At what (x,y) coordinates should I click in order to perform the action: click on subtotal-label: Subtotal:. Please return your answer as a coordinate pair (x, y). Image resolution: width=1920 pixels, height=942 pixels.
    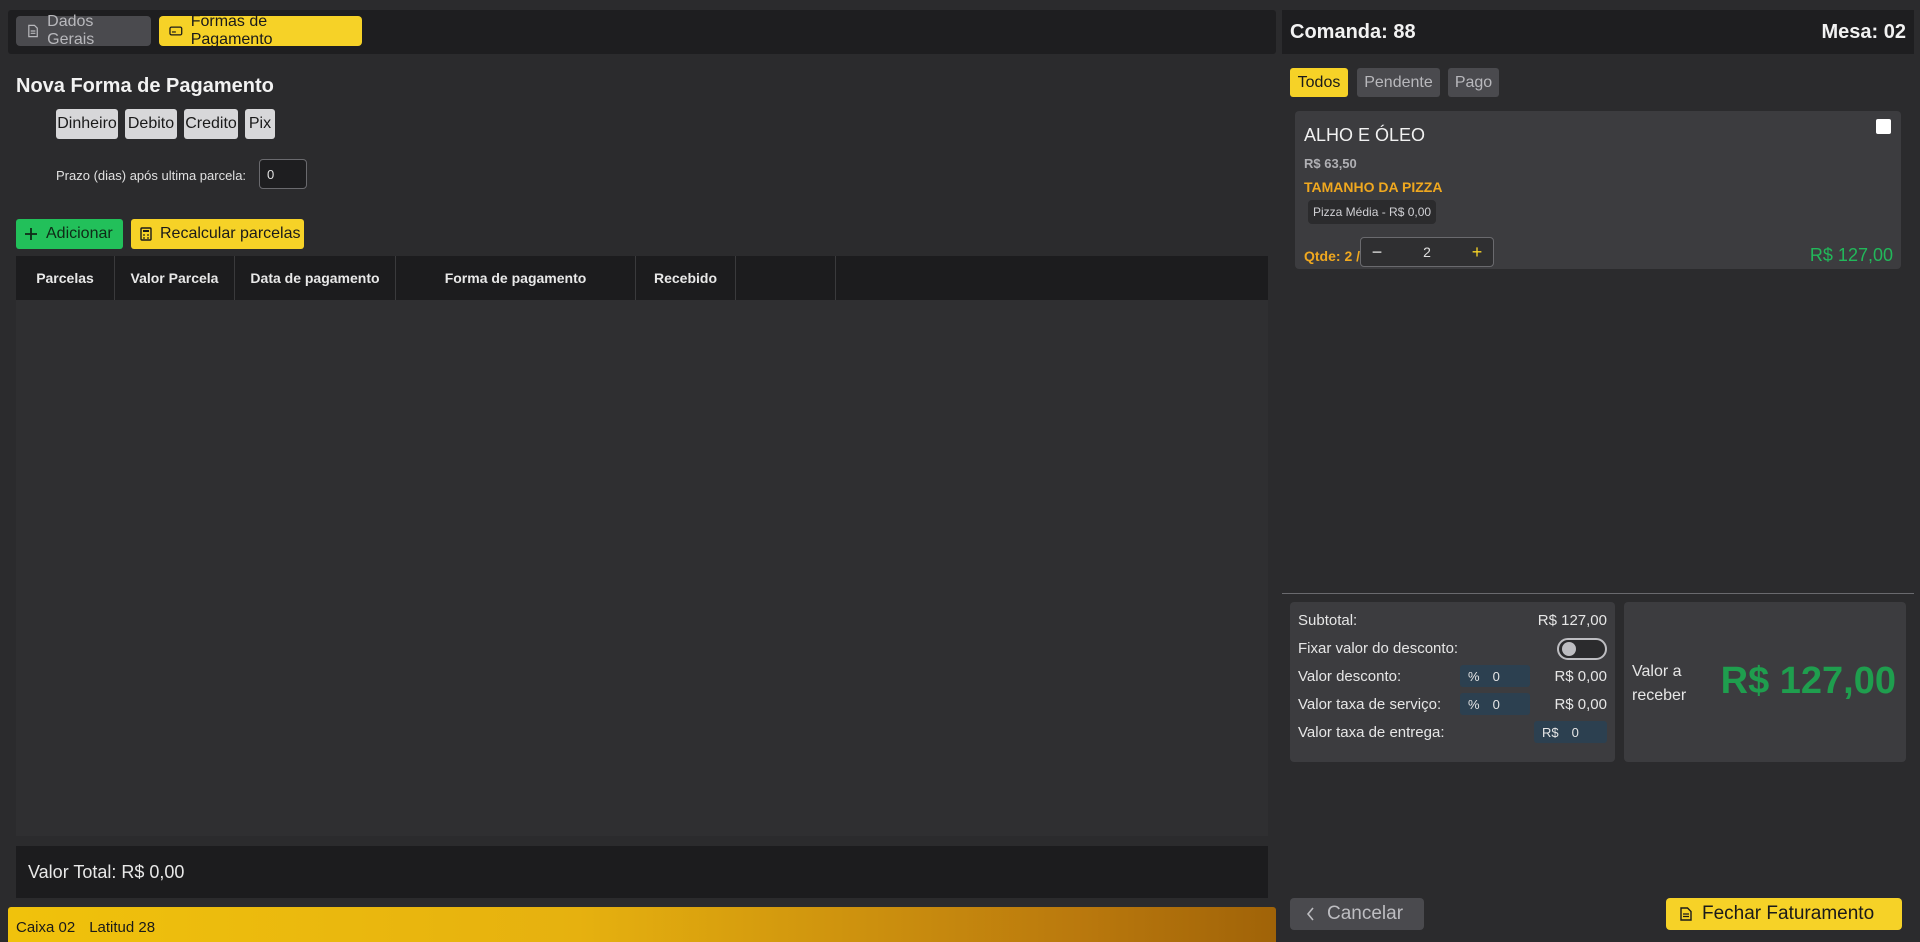
    Looking at the image, I should click on (1328, 620).